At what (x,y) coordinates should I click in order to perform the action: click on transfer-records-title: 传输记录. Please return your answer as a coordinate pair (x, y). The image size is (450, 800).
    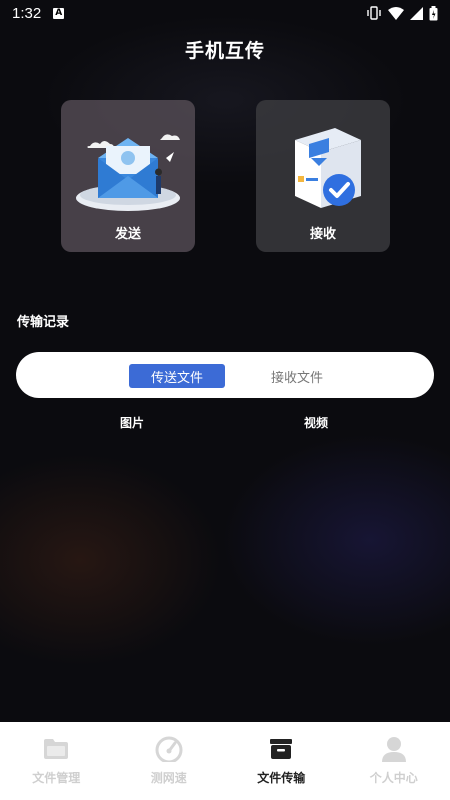
    Looking at the image, I should click on (43, 322).